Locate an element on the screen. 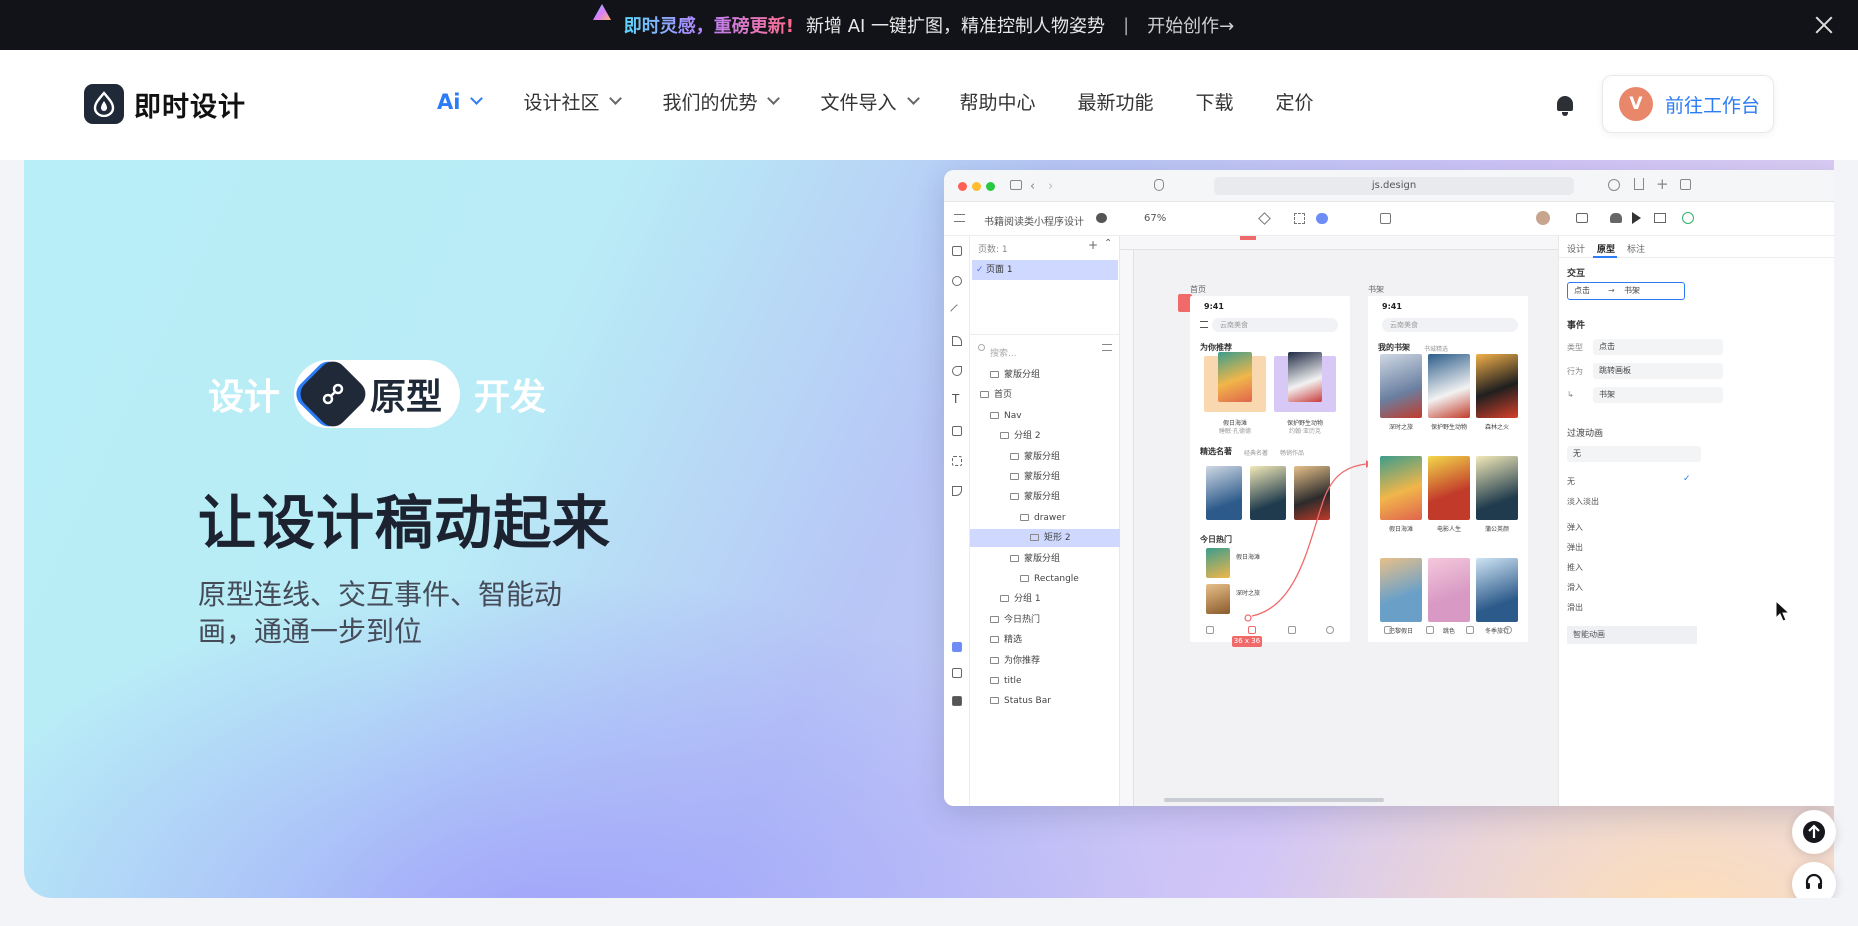  transition-option: 淡入淡出 is located at coordinates (1632, 501).